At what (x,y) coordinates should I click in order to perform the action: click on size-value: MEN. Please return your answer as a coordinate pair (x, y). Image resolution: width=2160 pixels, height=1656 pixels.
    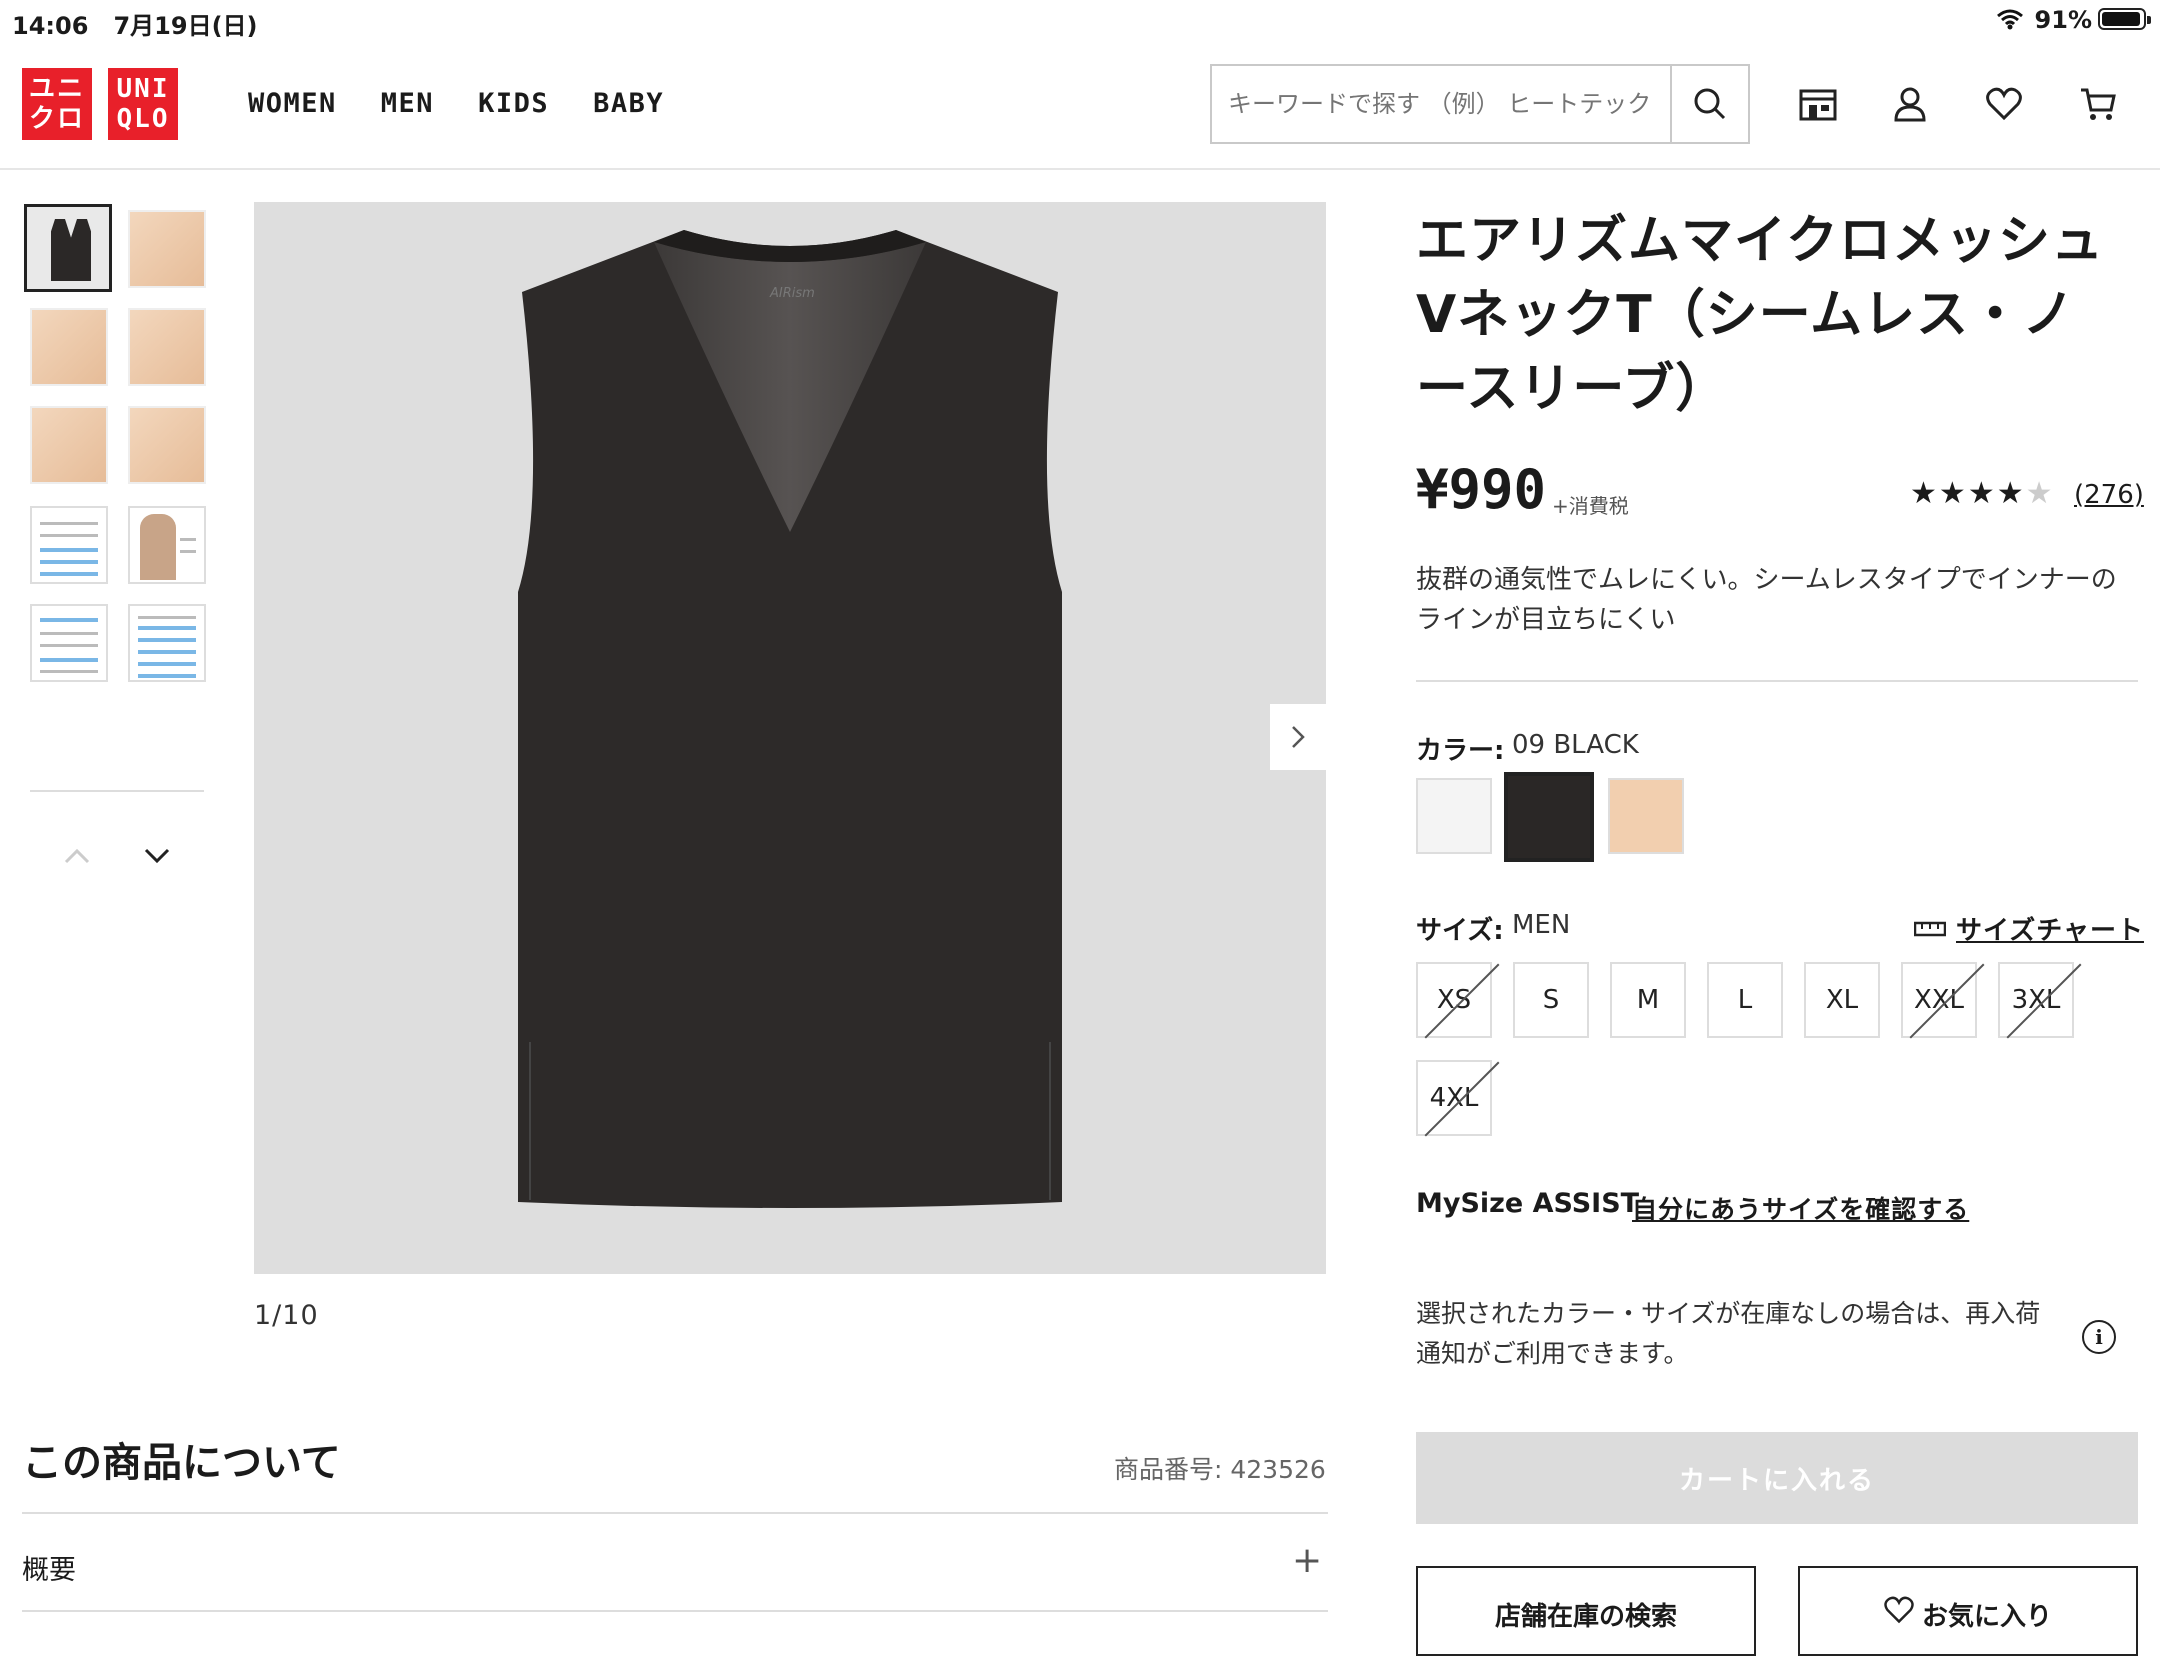
    Looking at the image, I should click on (1541, 925).